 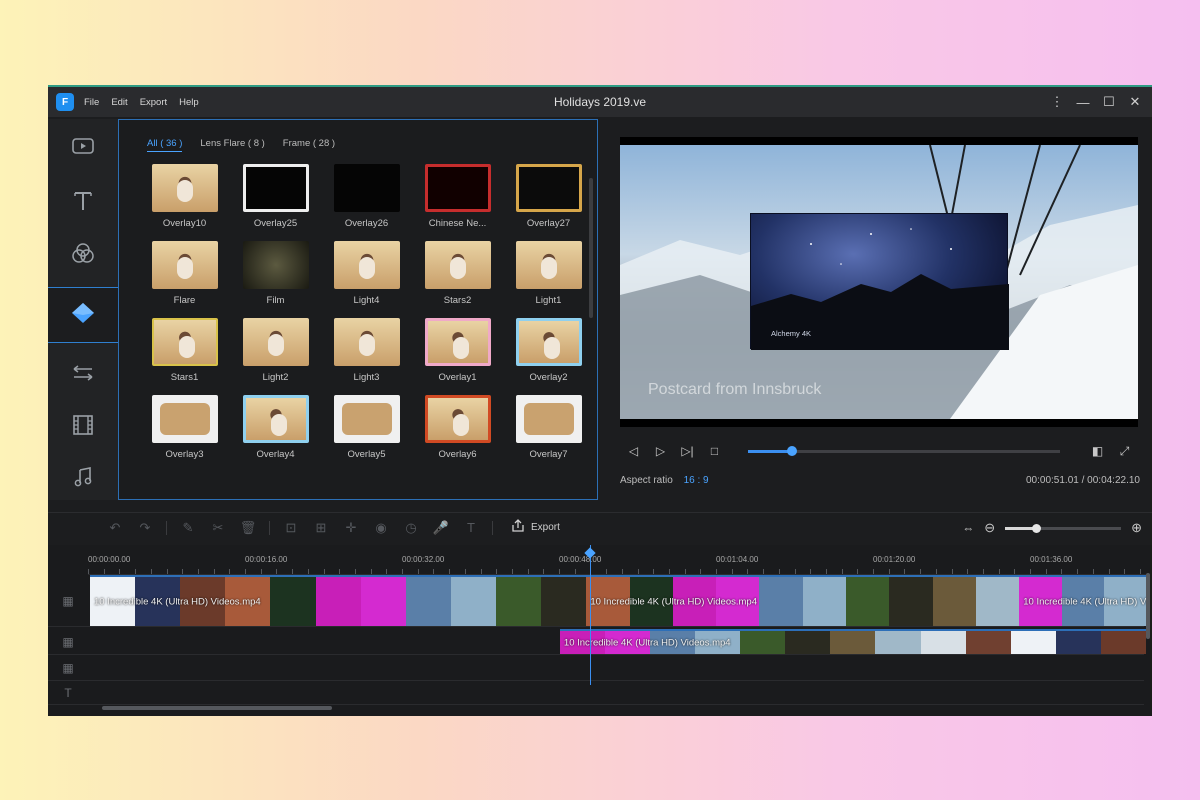 I want to click on previous-frame-icon: ◁, so click(x=633, y=451).